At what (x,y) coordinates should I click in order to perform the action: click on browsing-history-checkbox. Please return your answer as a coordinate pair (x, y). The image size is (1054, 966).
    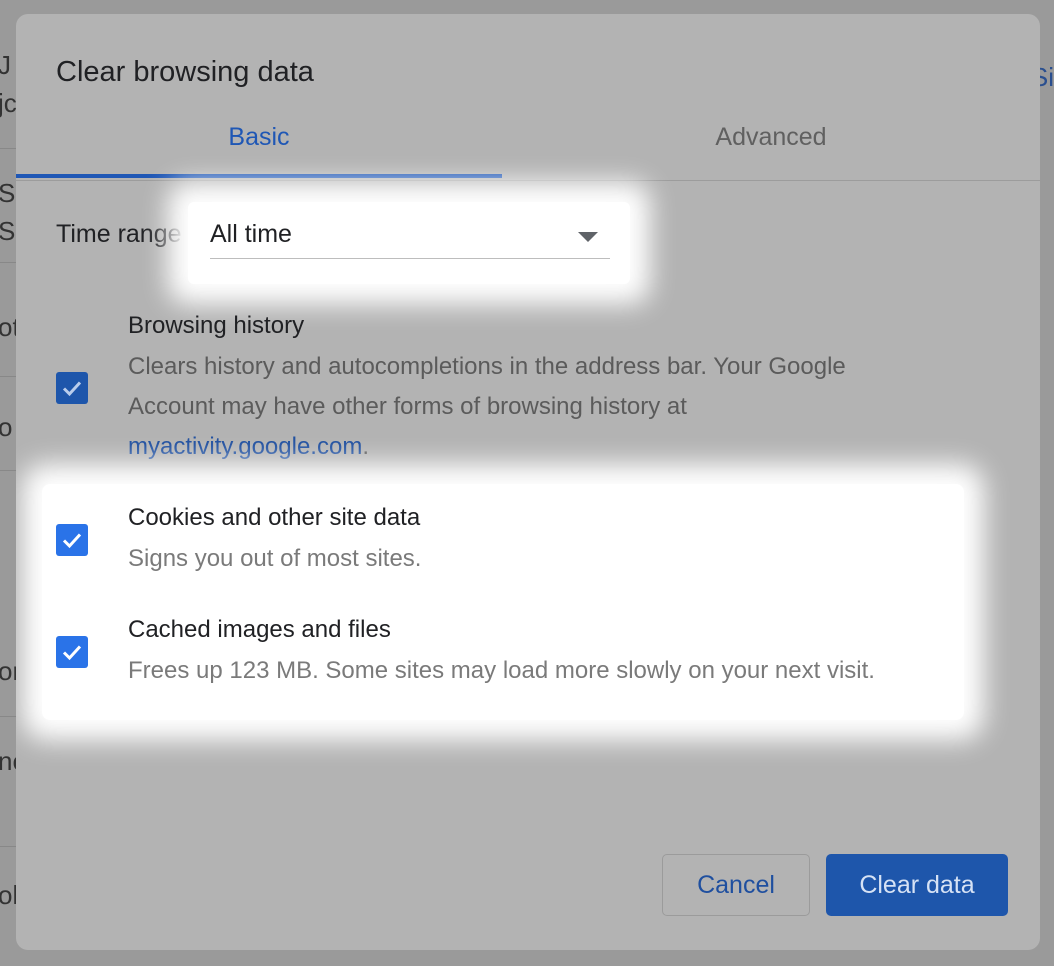
    Looking at the image, I should click on (72, 388).